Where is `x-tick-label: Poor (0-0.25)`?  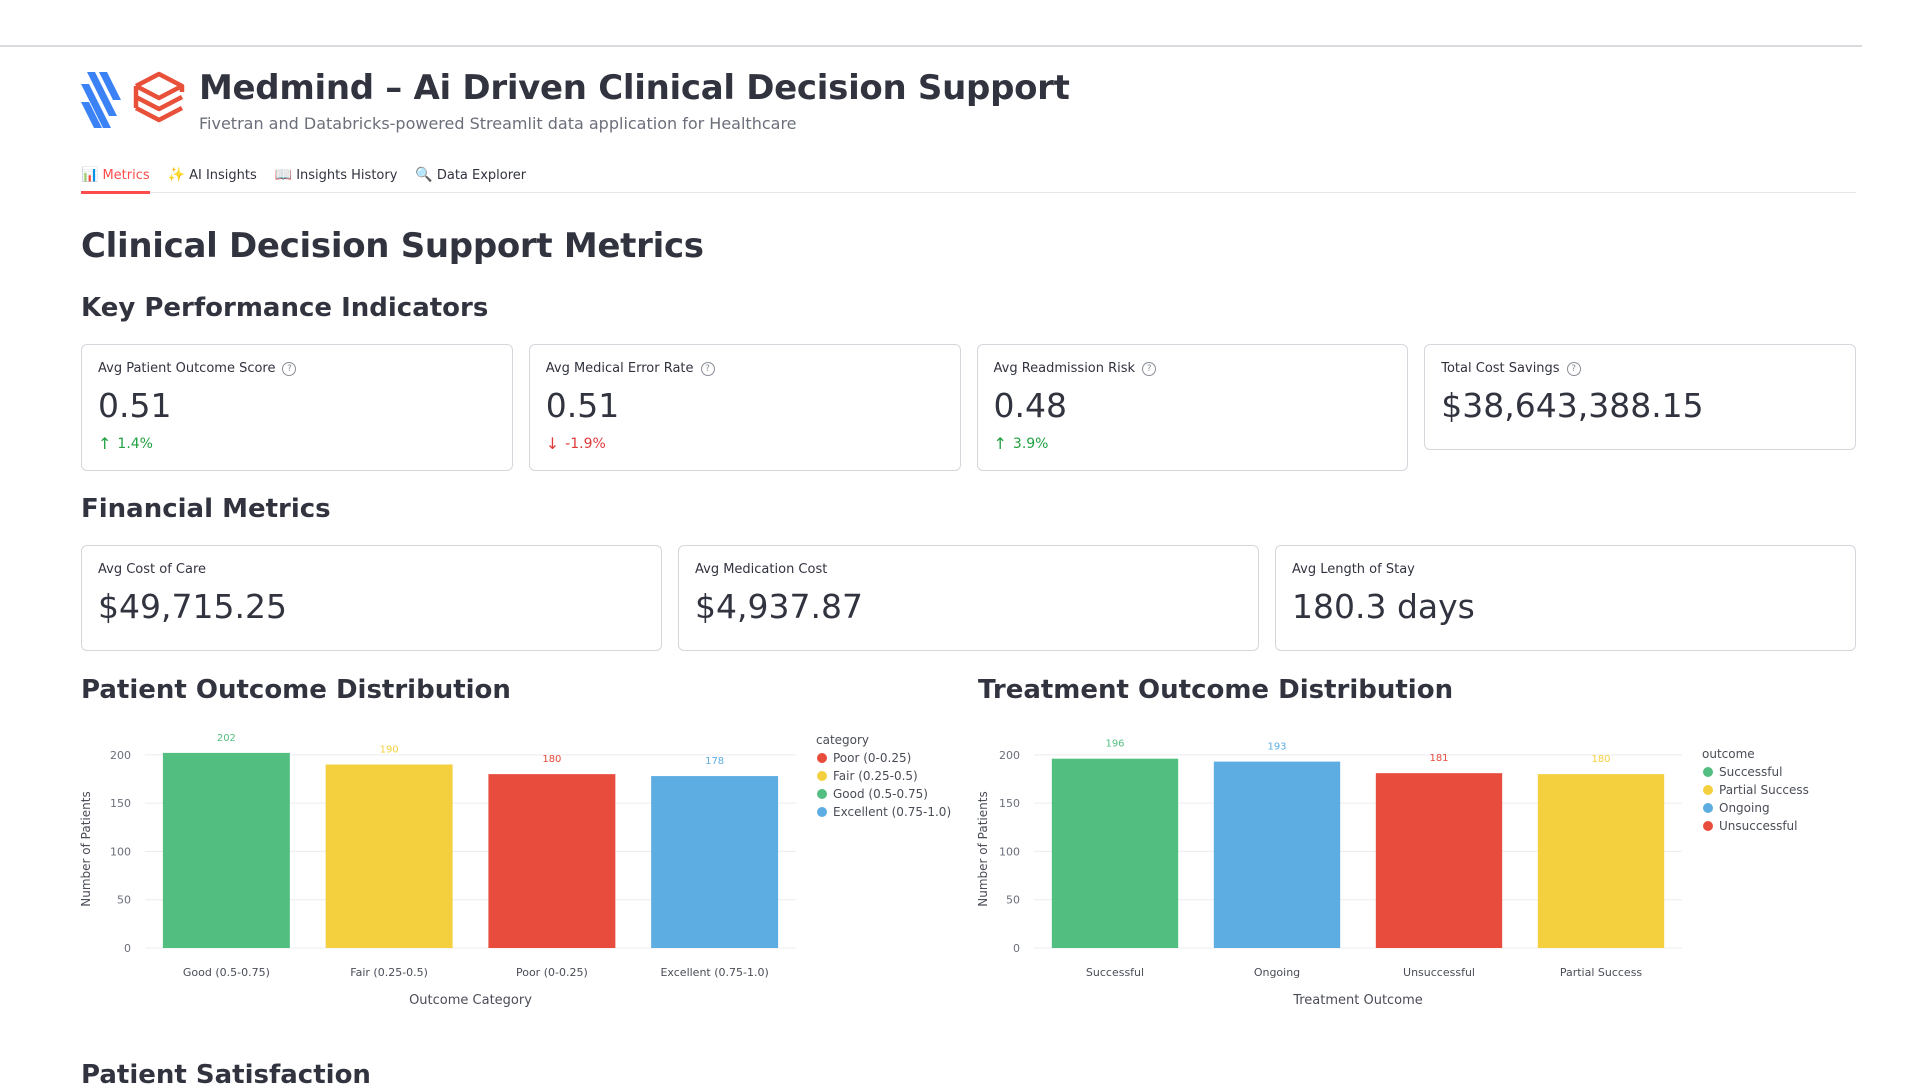
x-tick-label: Poor (0-0.25) is located at coordinates (552, 972).